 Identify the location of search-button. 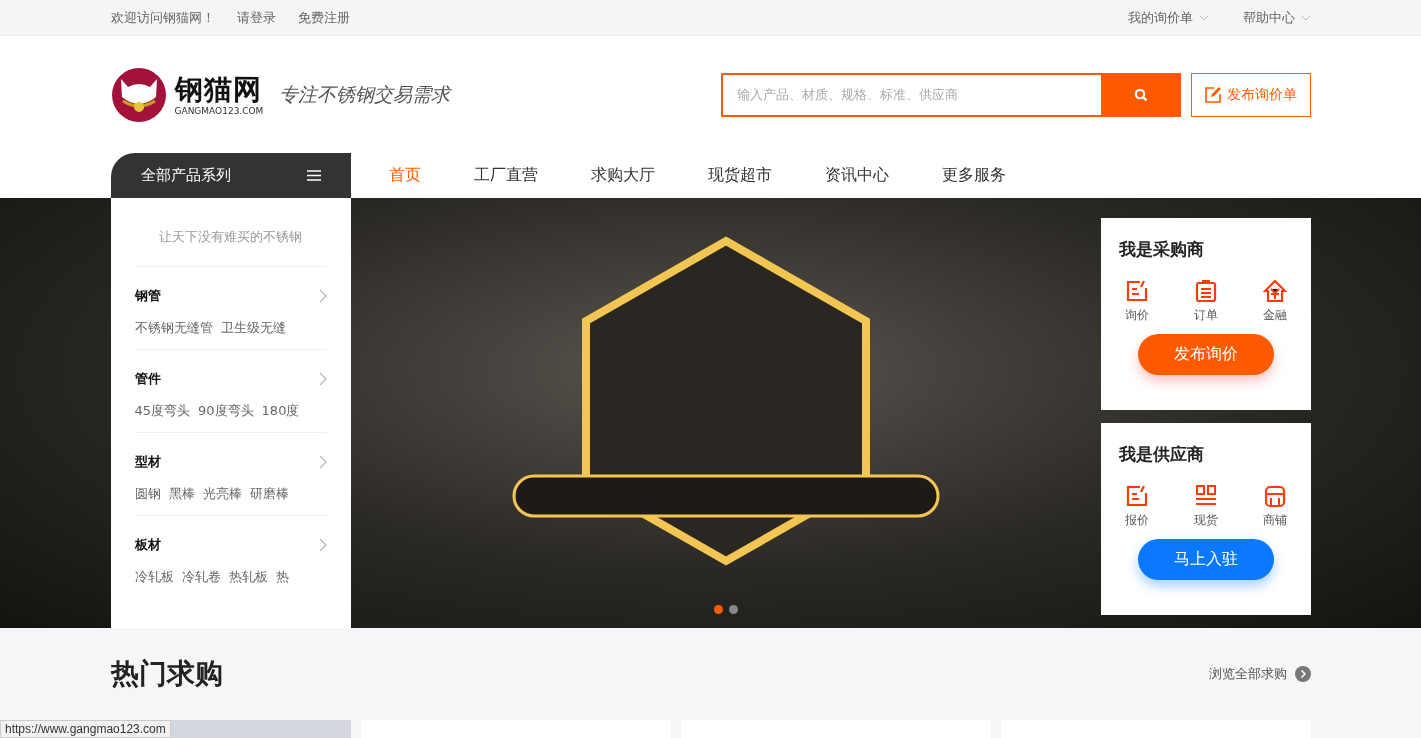
(1140, 94).